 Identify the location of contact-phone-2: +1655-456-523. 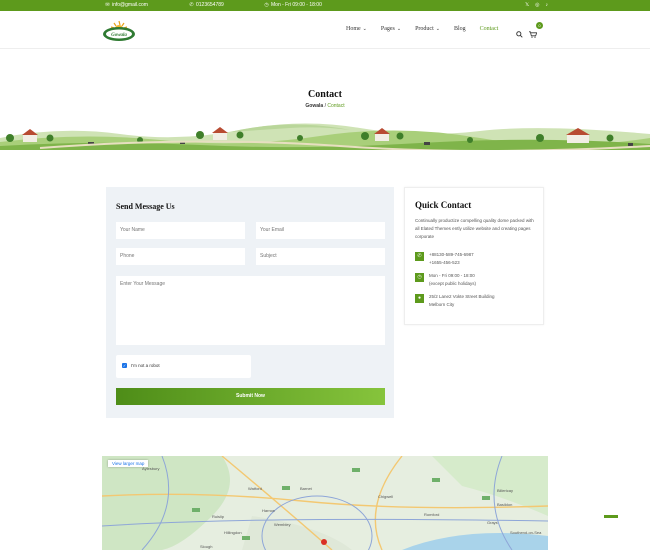
(451, 263).